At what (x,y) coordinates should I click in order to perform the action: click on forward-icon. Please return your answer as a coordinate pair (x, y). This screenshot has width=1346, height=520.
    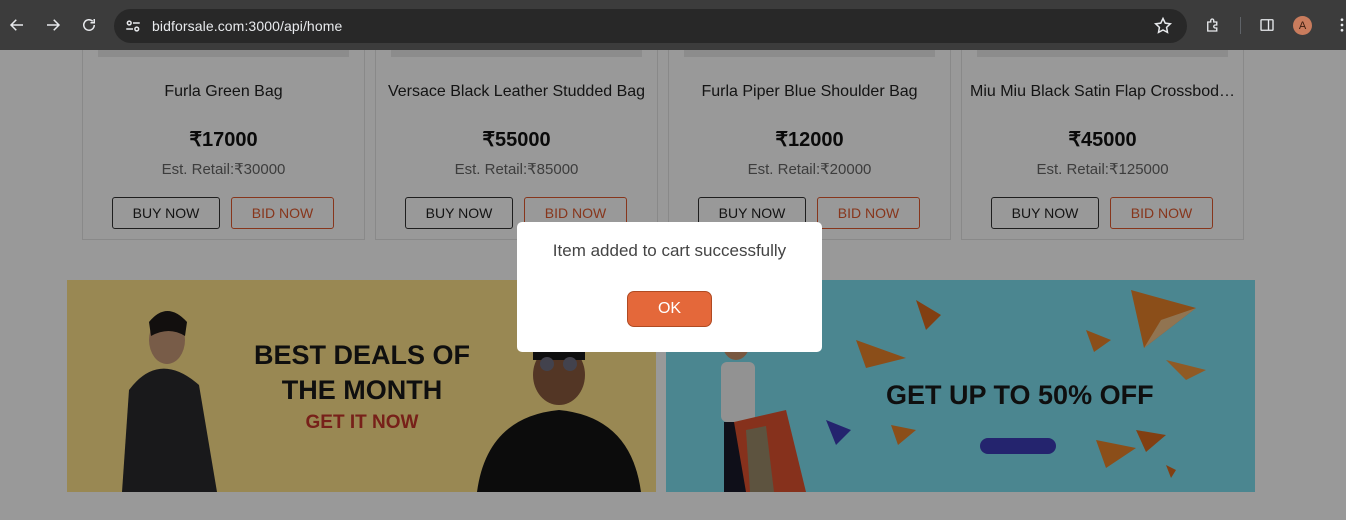
    Looking at the image, I should click on (53, 25).